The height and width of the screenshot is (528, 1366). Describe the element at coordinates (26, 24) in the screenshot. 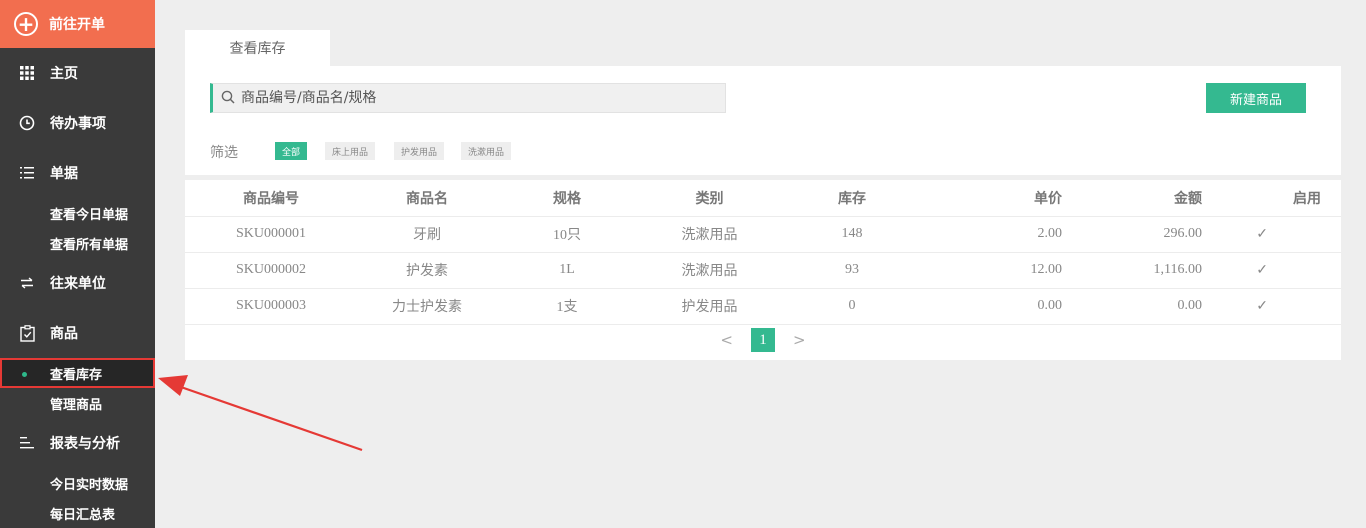

I see `plus-circle-icon: +` at that location.